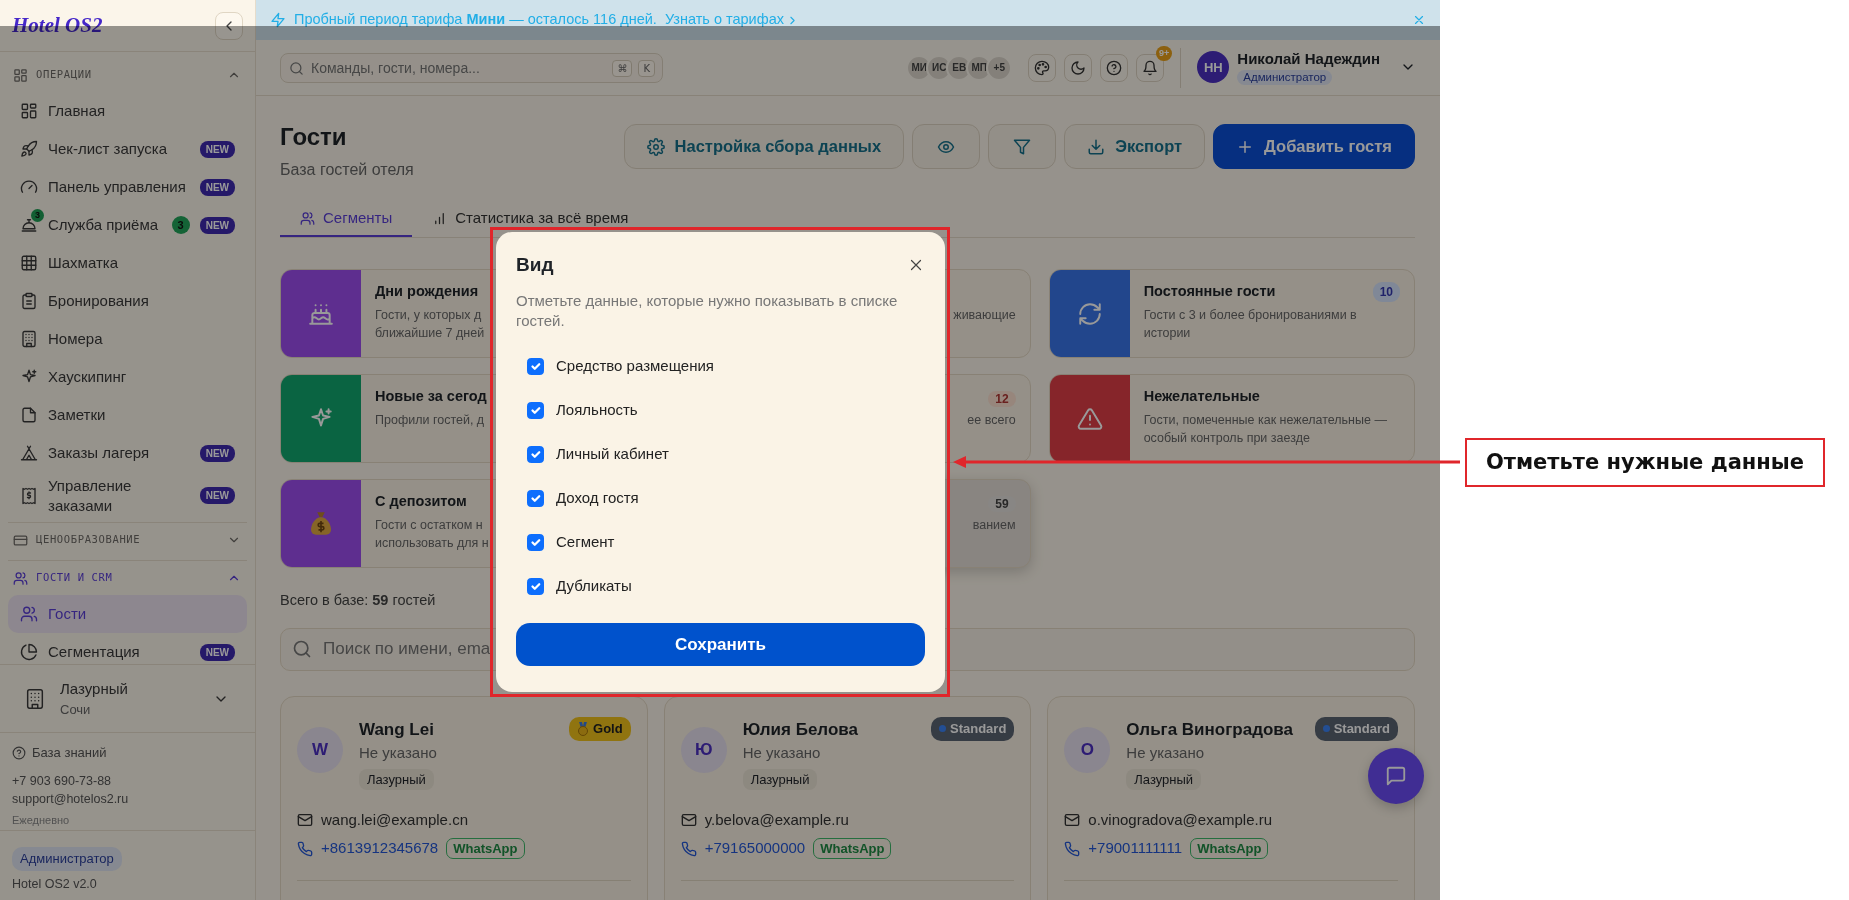 This screenshot has width=1849, height=900. Describe the element at coordinates (847, 797) in the screenshot. I see `guest-card: Ю Юлия Белова Standard Не указано Лазурный y.belova@example.ru +79165000000 WhatsApp` at that location.